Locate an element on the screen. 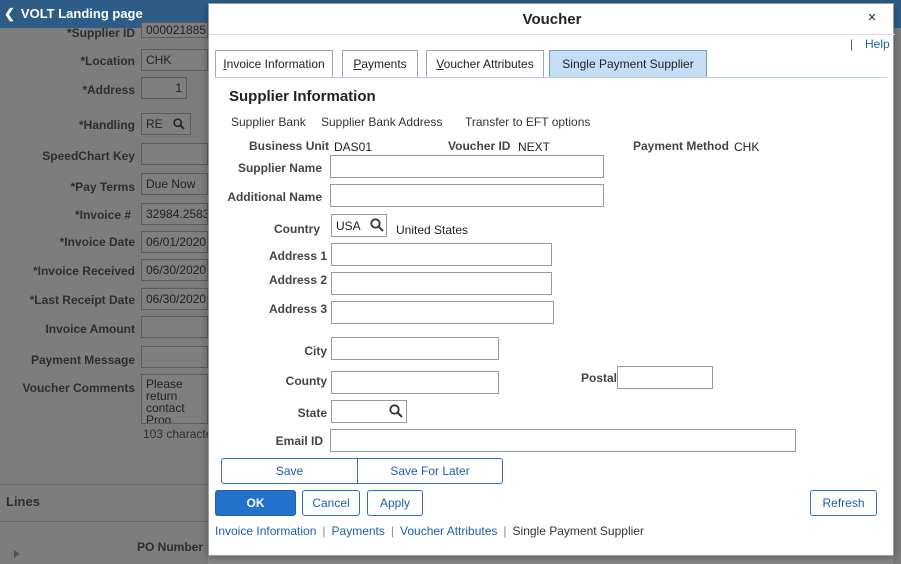 This screenshot has height=564, width=901. tab-voucher-attributes-label: oucher Attributes is located at coordinates (488, 64).